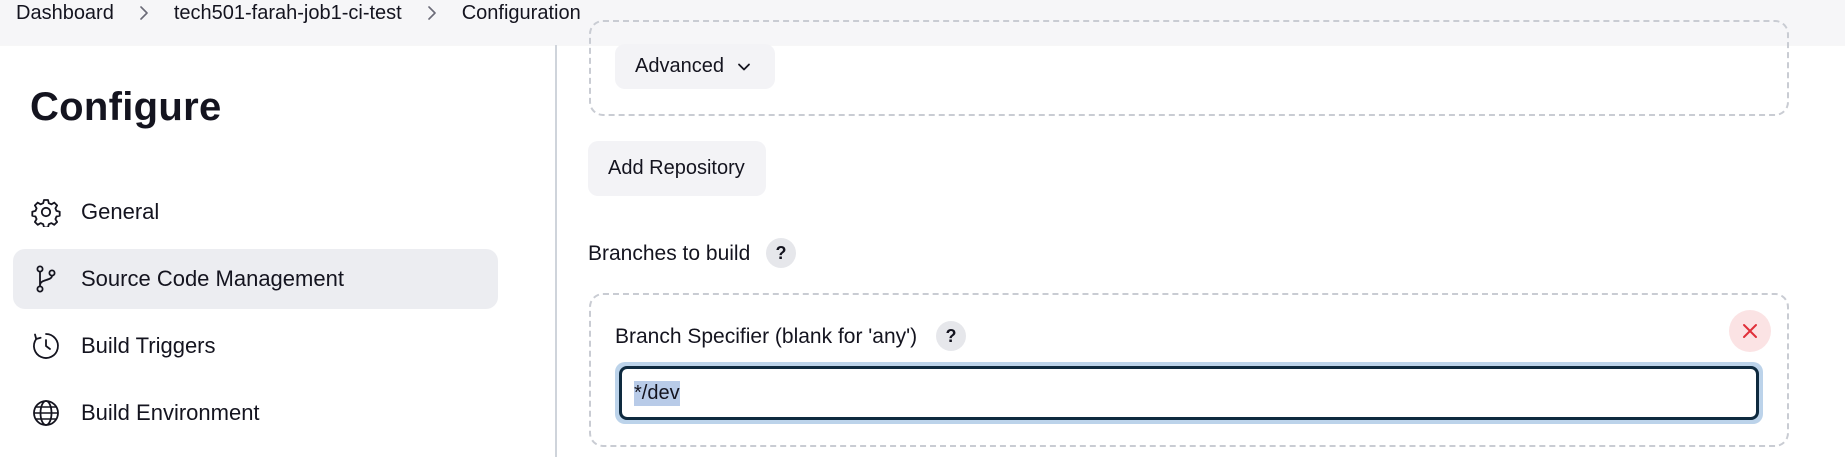 Image resolution: width=1845 pixels, height=457 pixels. I want to click on sidebar-item-label: Build Triggers, so click(148, 345).